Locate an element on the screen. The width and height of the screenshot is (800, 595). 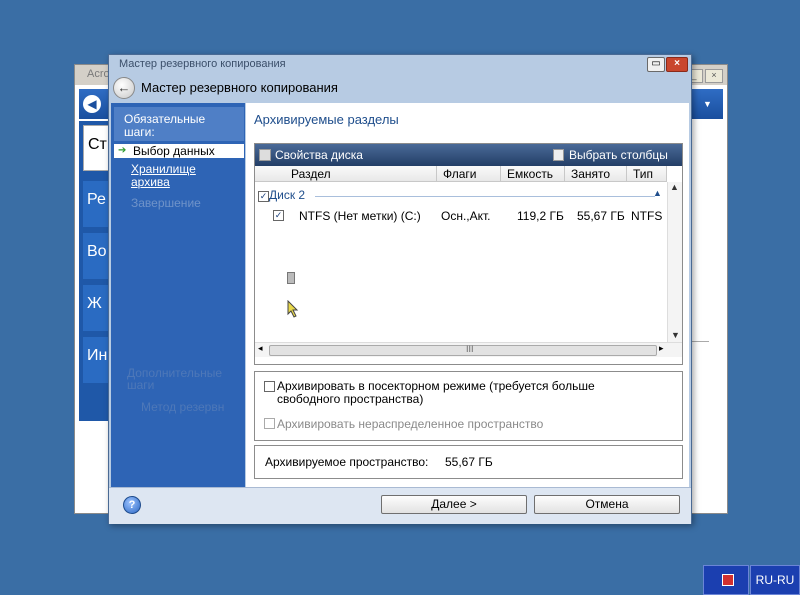
background-tile-label: Ре is located at coordinates (96, 199).